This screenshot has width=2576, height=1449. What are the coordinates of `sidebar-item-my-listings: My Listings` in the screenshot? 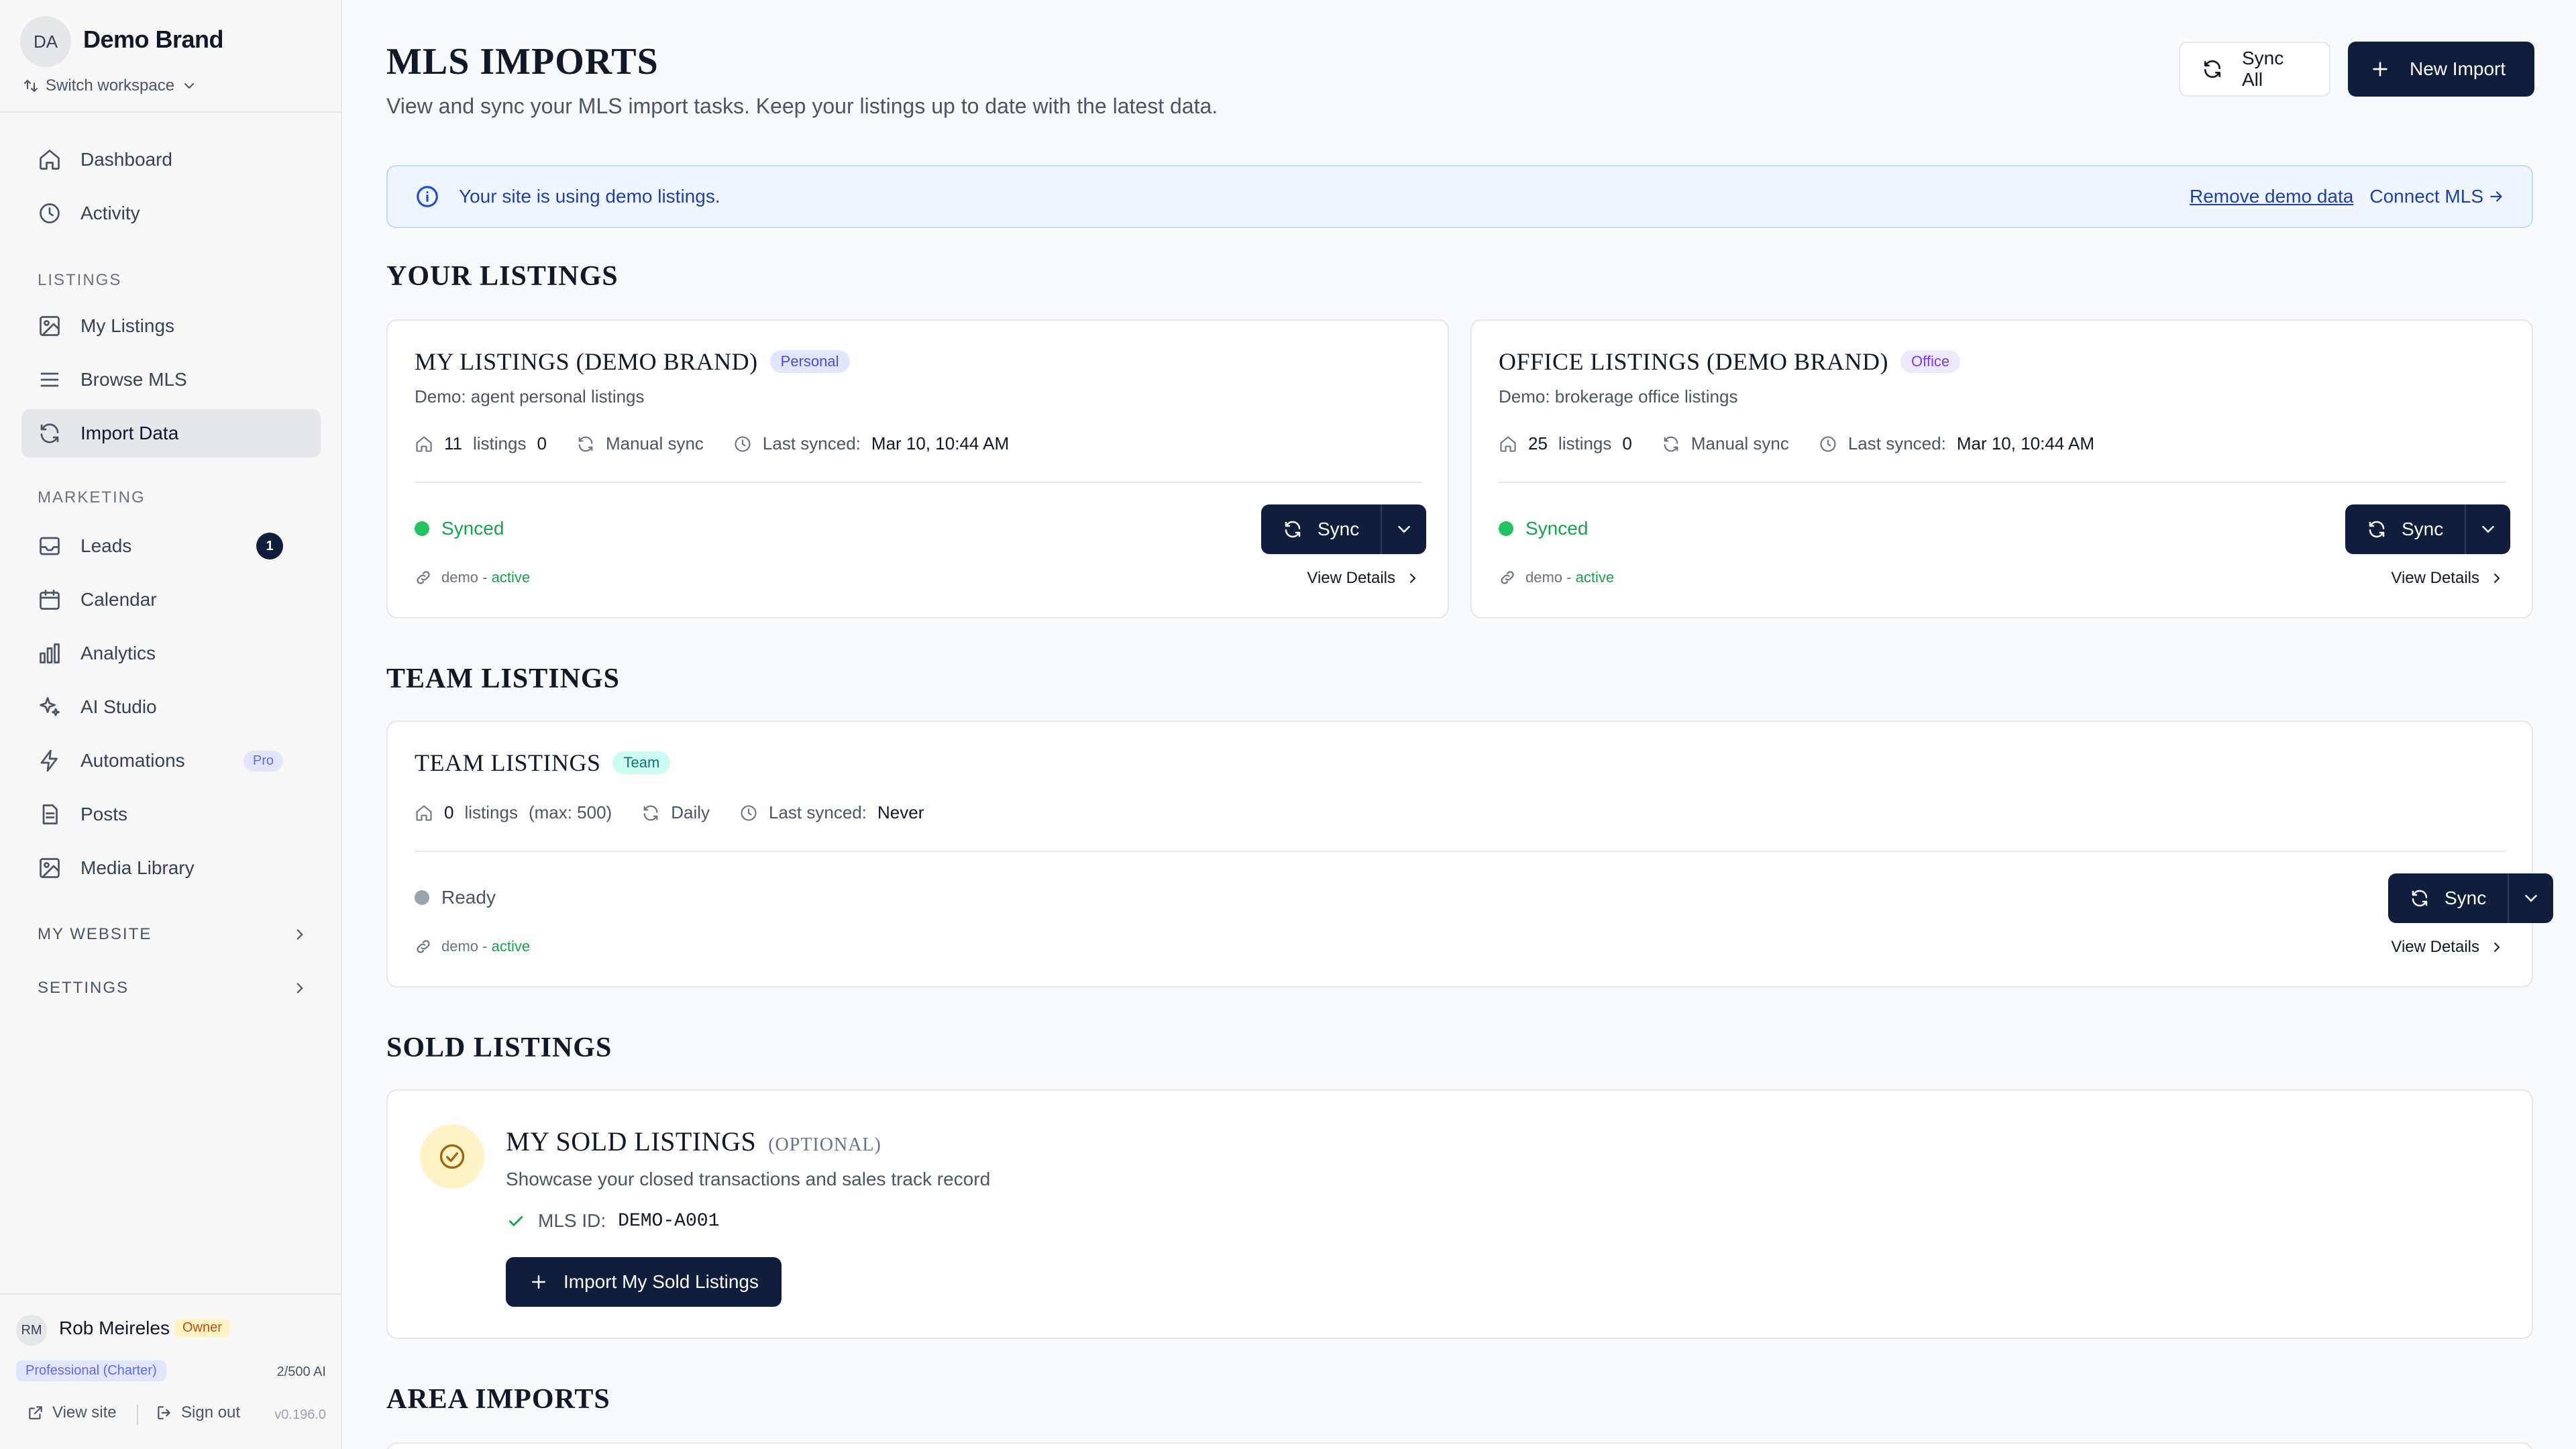 It's located at (171, 326).